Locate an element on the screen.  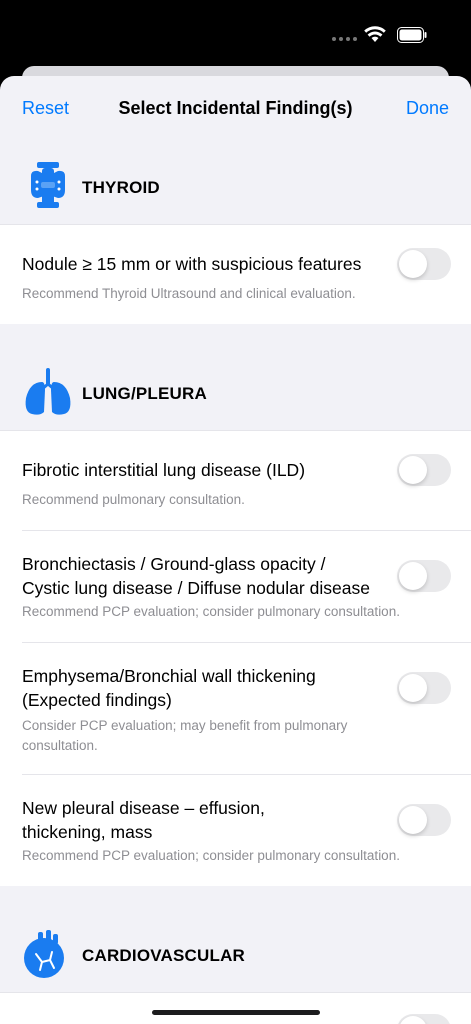
thyroid-nodule-toggle is located at coordinates (424, 264).